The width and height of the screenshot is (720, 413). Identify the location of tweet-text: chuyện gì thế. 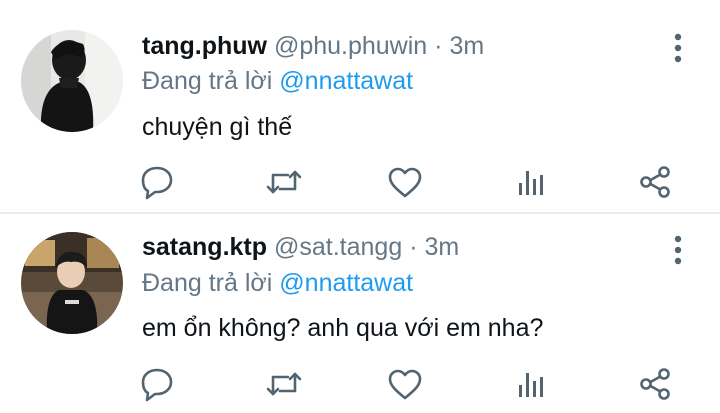
(217, 127).